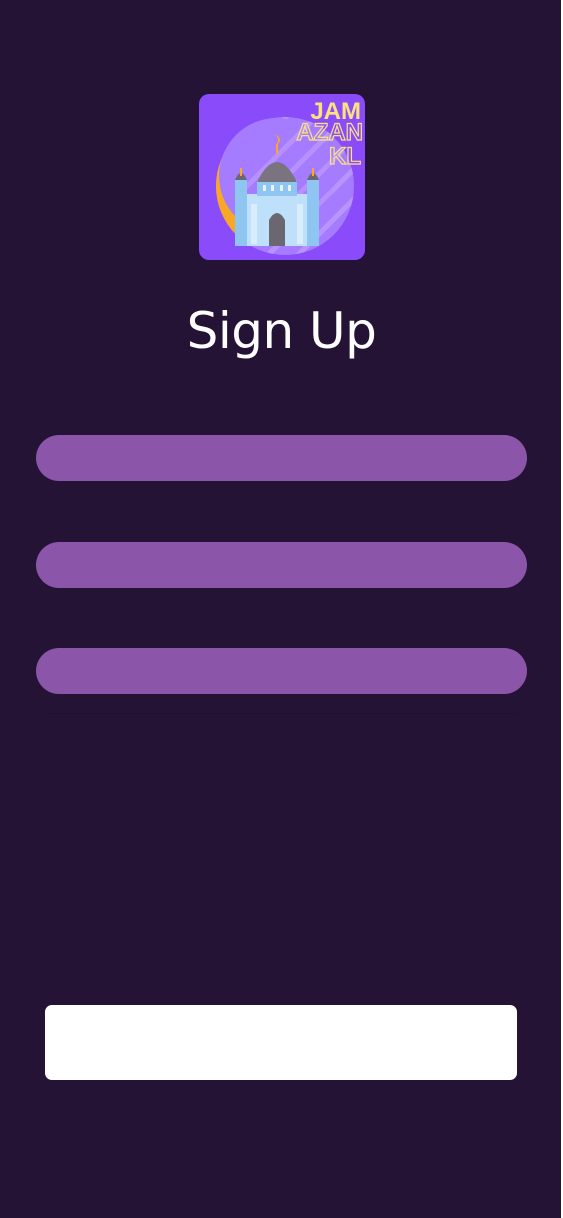  Describe the element at coordinates (281, 331) in the screenshot. I see `page-title: Sign Up` at that location.